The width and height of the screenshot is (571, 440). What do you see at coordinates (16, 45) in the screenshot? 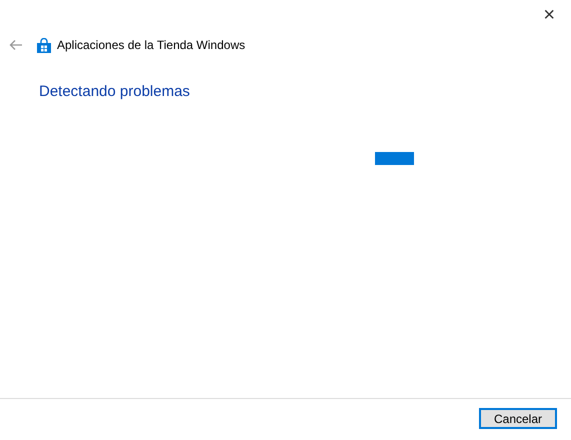
I see `back-arrow-icon` at bounding box center [16, 45].